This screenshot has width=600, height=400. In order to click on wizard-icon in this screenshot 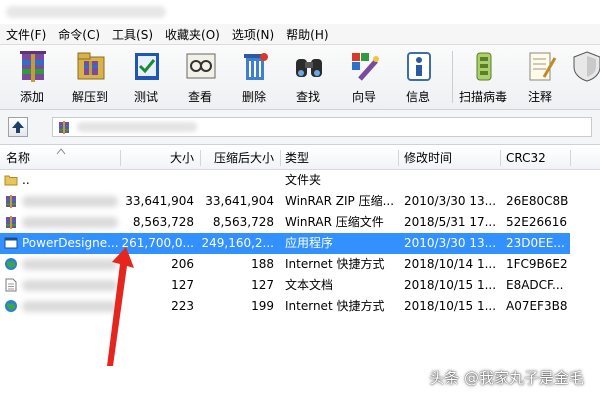, I will do `click(365, 67)`.